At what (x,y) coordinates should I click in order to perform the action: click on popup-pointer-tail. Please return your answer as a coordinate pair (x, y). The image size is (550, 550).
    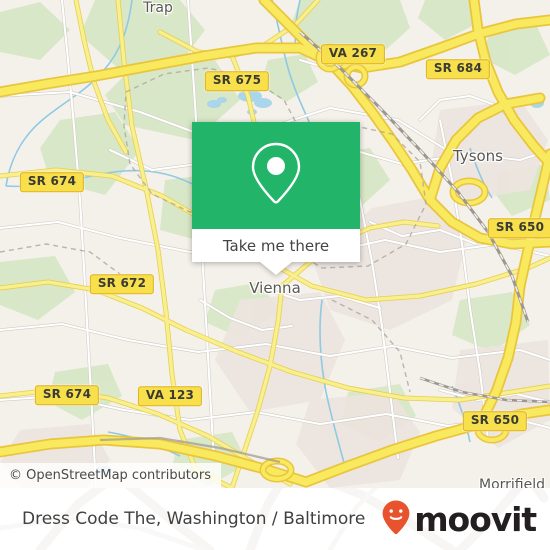
    Looking at the image, I should click on (276, 268).